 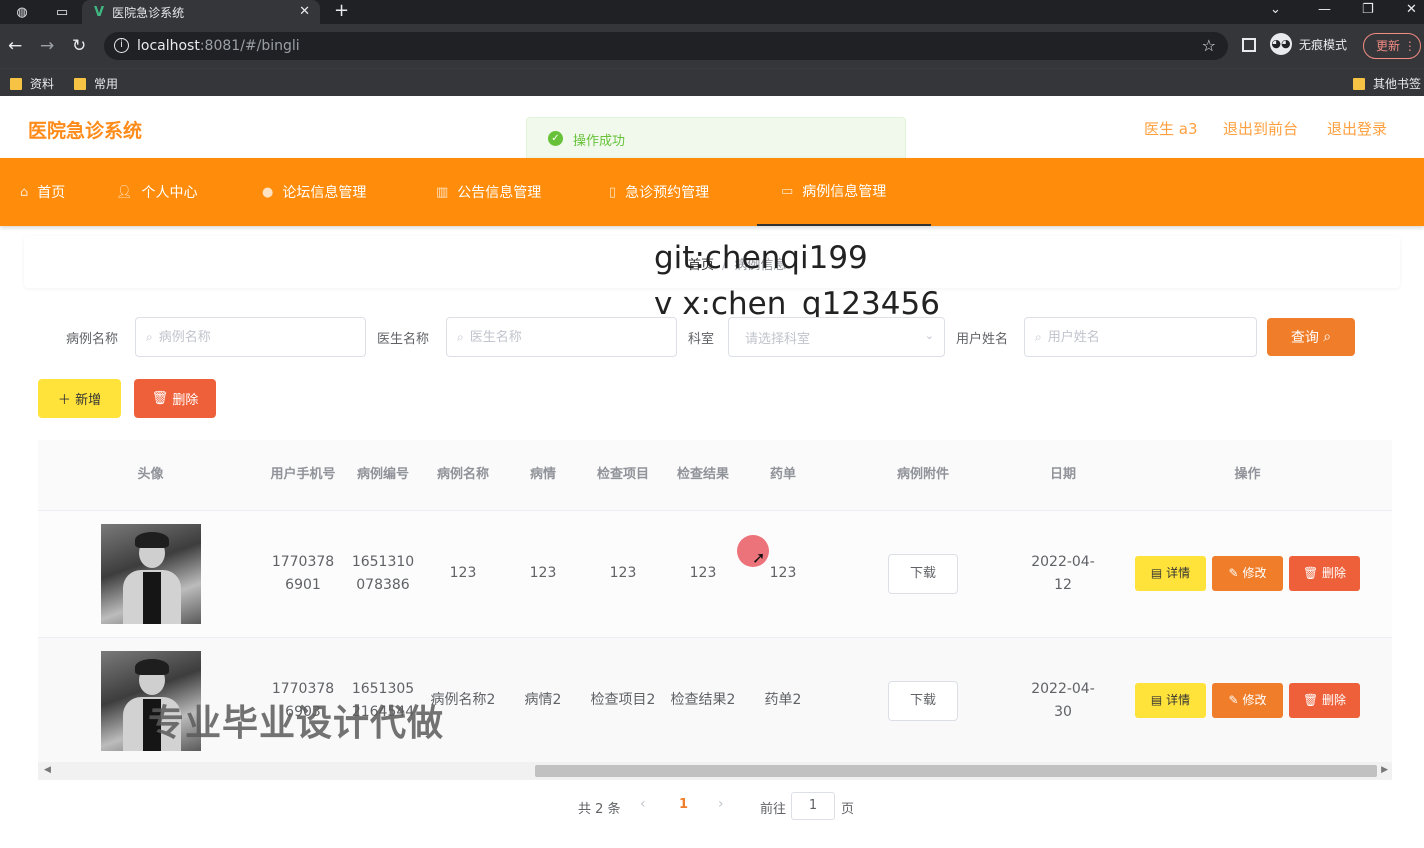 I want to click on exam-item-cell: 123, so click(x=623, y=574).